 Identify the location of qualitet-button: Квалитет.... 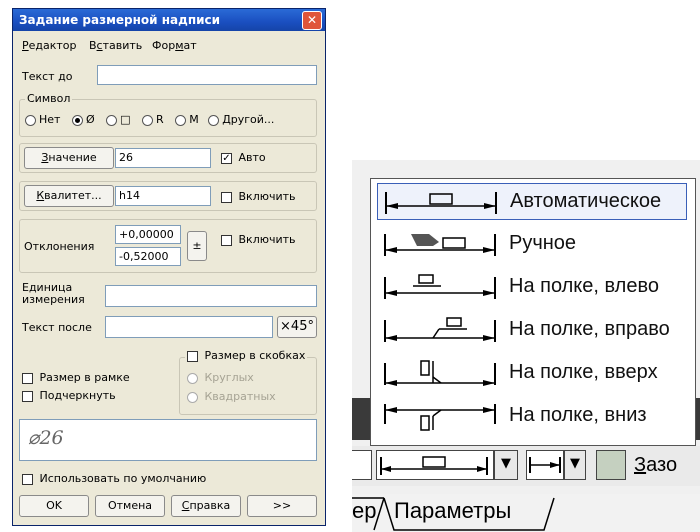
(69, 196).